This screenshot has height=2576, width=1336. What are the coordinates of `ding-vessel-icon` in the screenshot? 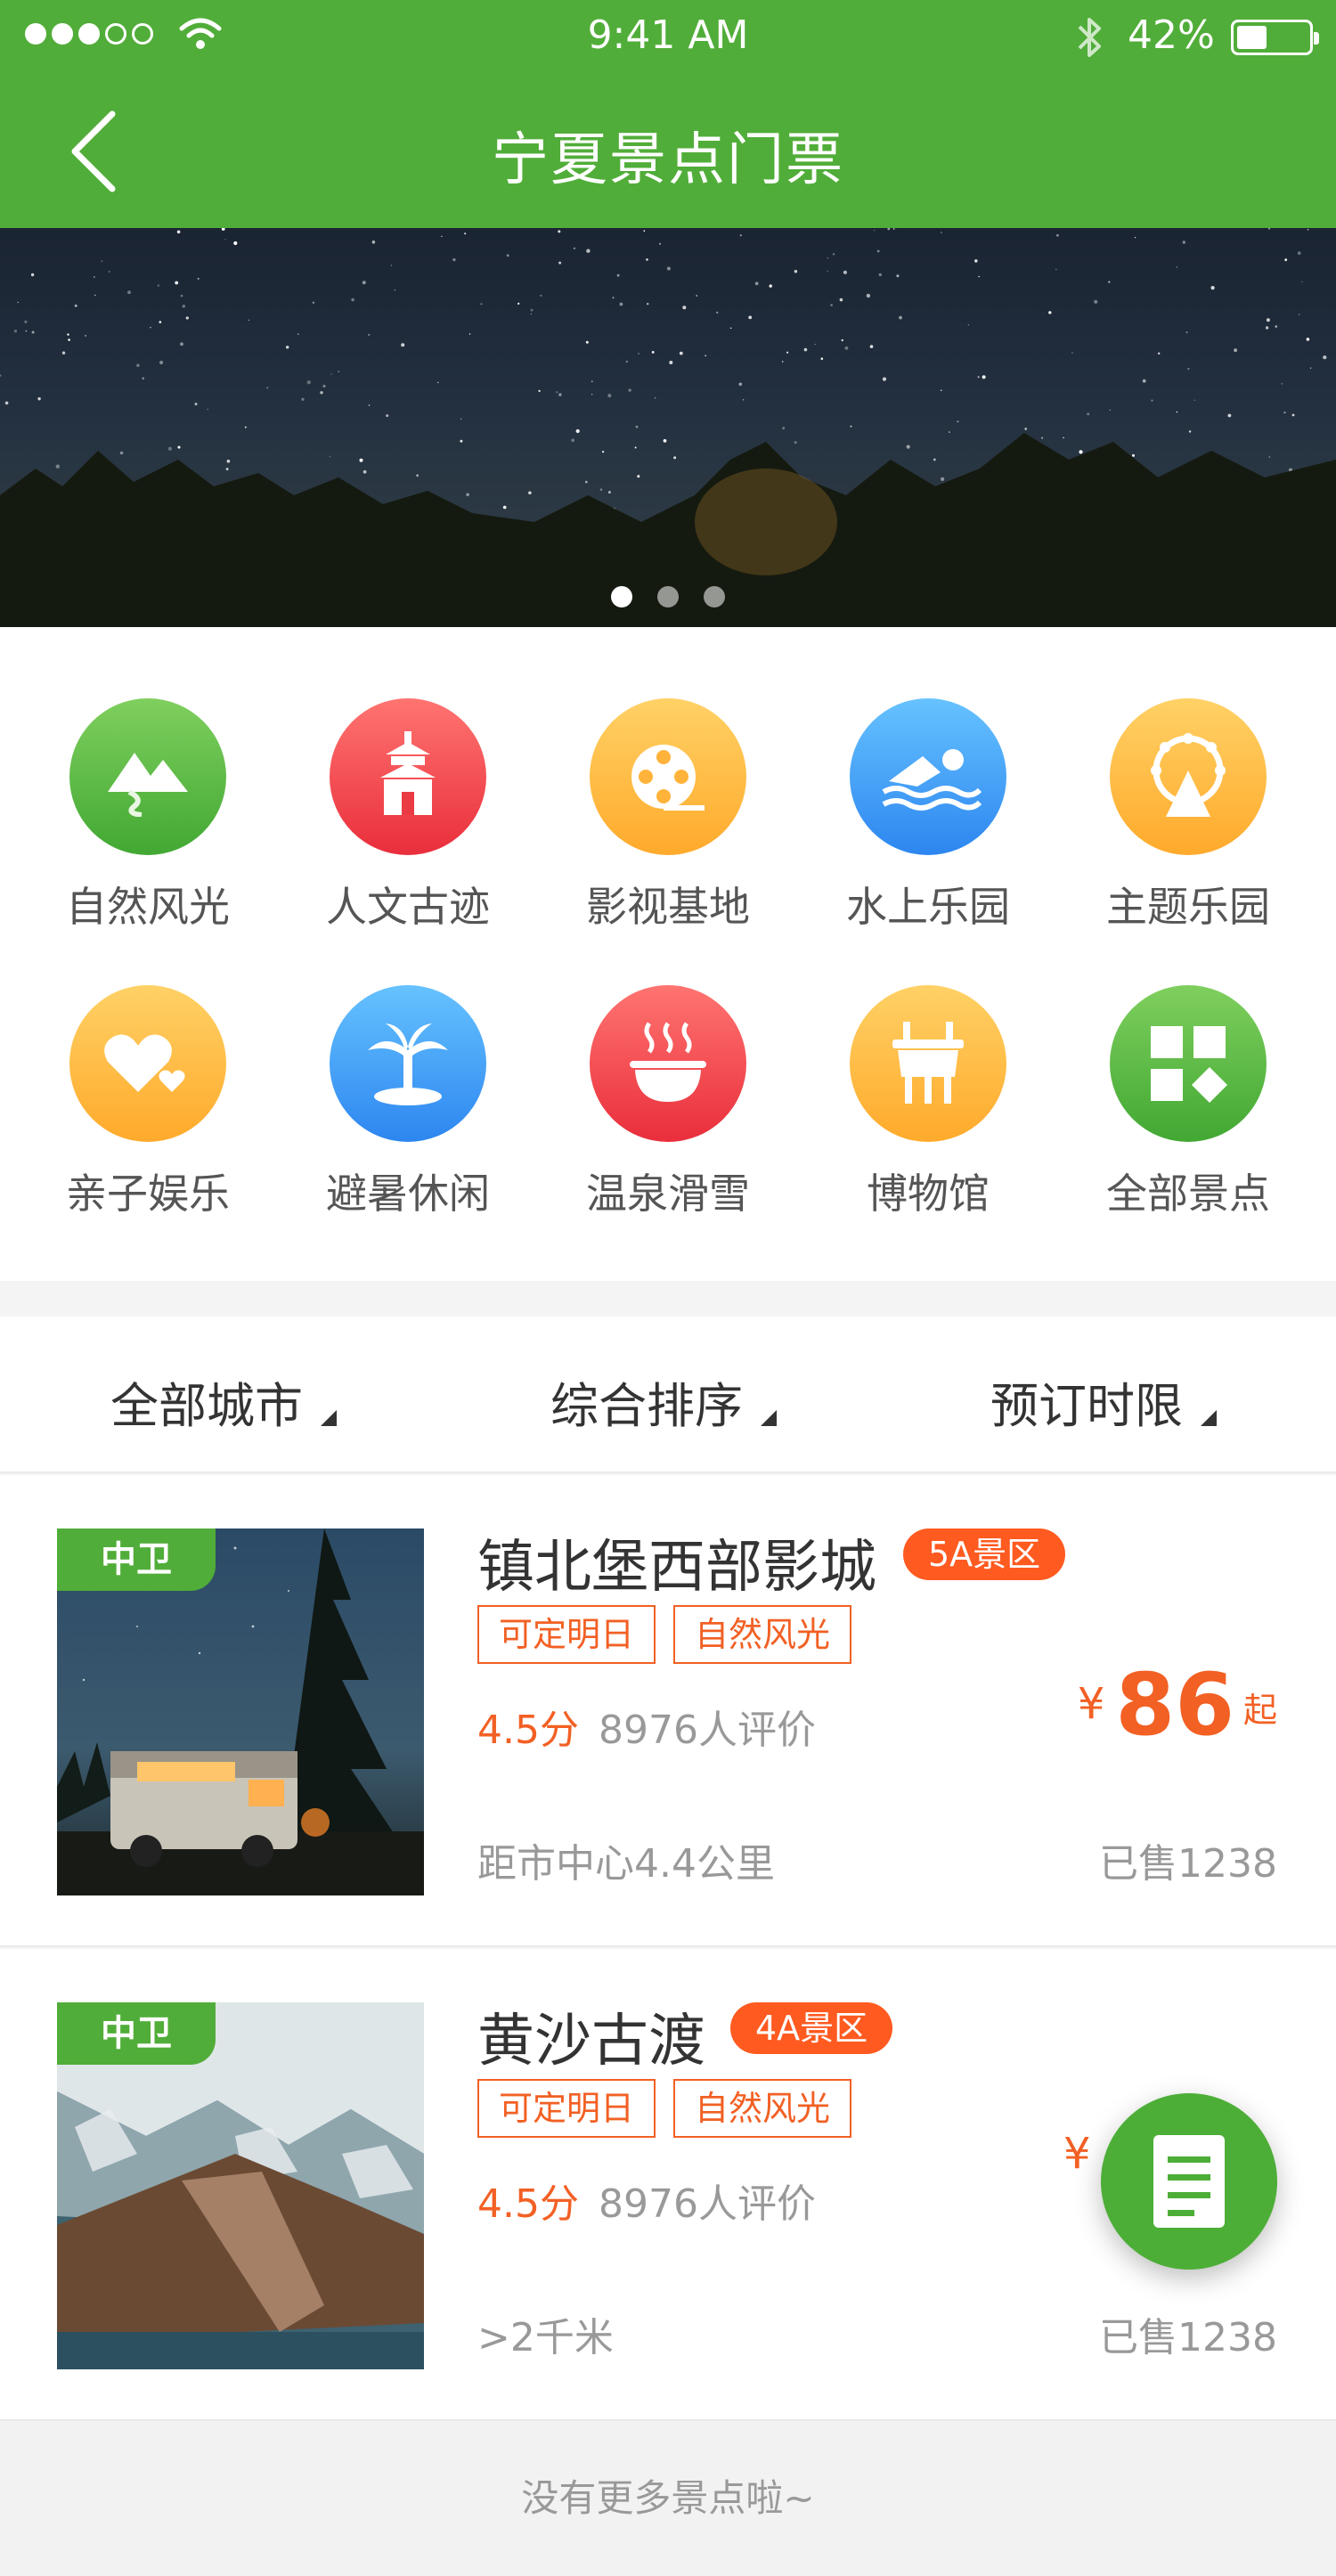 It's located at (928, 1064).